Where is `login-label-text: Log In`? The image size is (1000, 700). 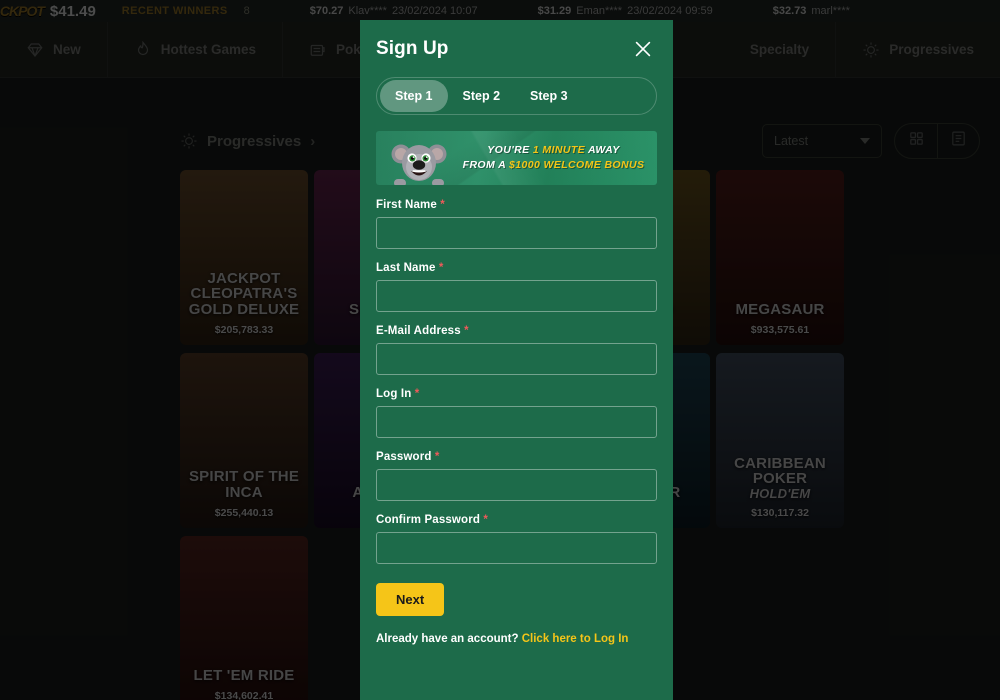 login-label-text: Log In is located at coordinates (394, 394).